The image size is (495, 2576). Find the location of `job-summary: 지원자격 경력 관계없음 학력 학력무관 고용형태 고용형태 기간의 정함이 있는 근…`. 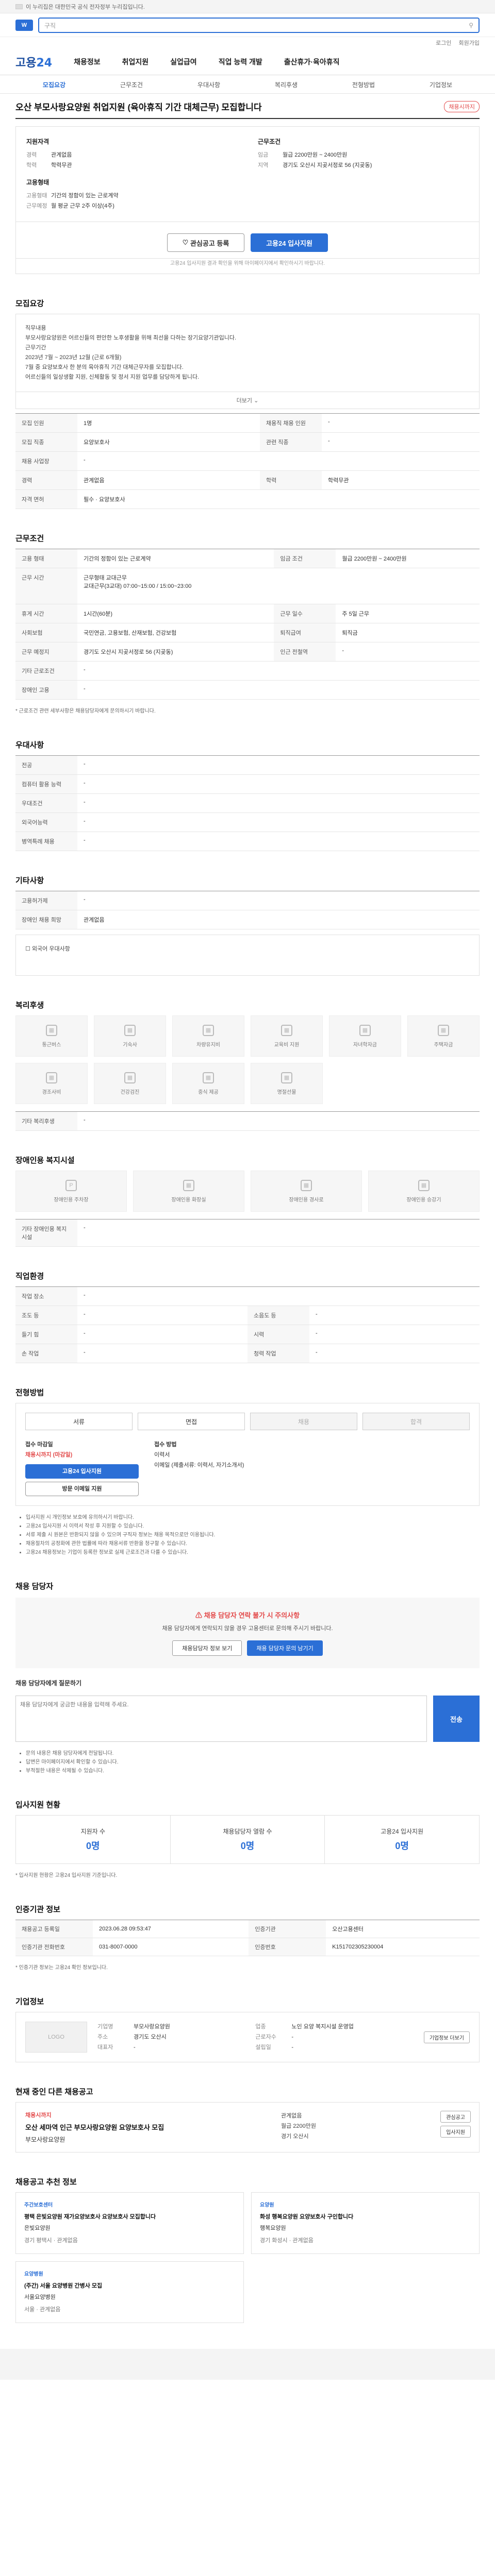

job-summary: 지원자격 경력 관계없음 학력 학력무관 고용형태 고용형태 기간의 정함이 있는 근… is located at coordinates (247, 174).